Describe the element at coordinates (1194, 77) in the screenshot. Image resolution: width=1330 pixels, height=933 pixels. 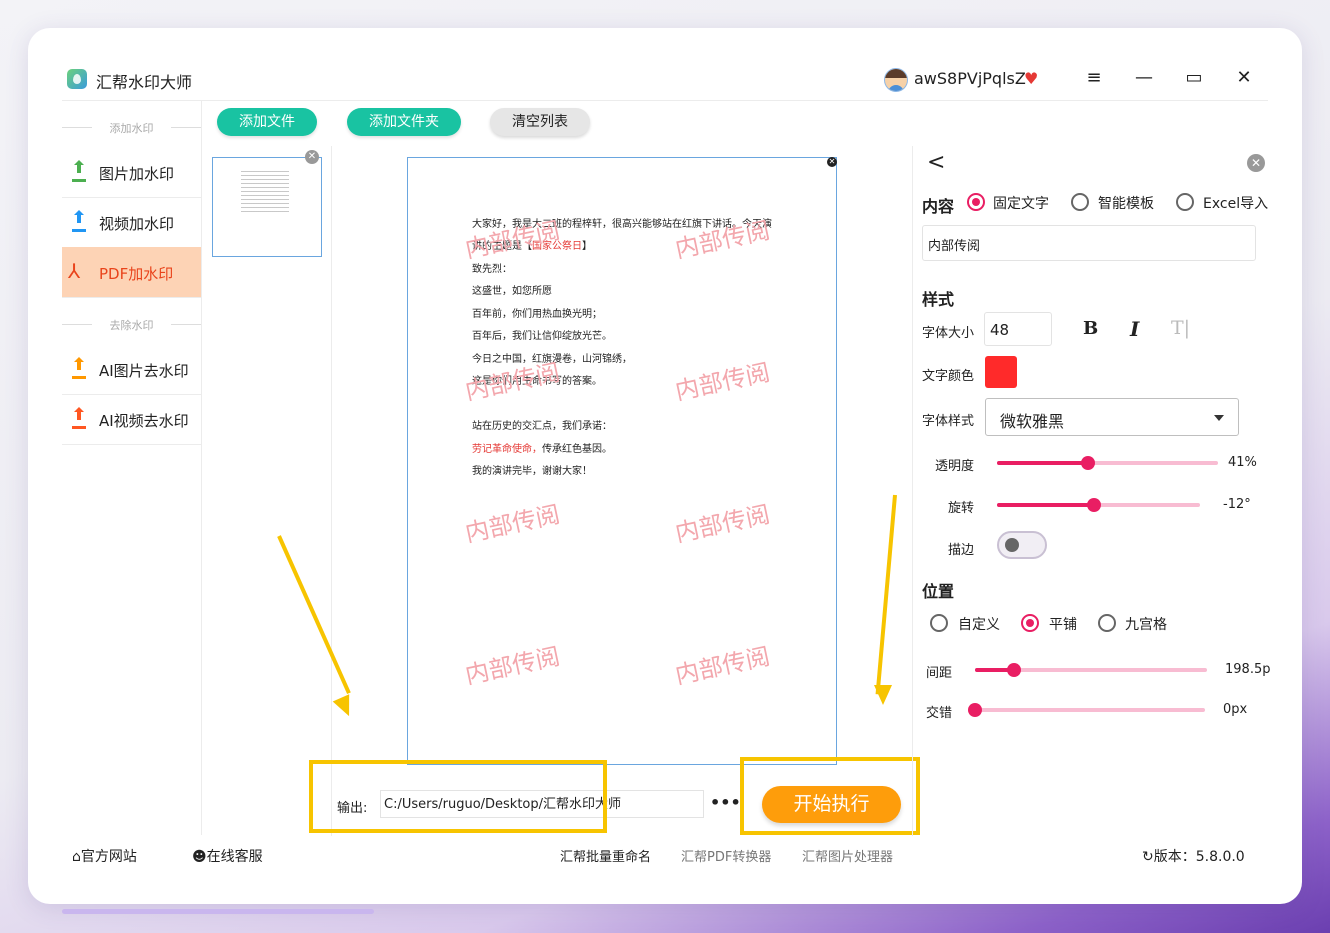
I see `maximize-icon: ▭` at that location.